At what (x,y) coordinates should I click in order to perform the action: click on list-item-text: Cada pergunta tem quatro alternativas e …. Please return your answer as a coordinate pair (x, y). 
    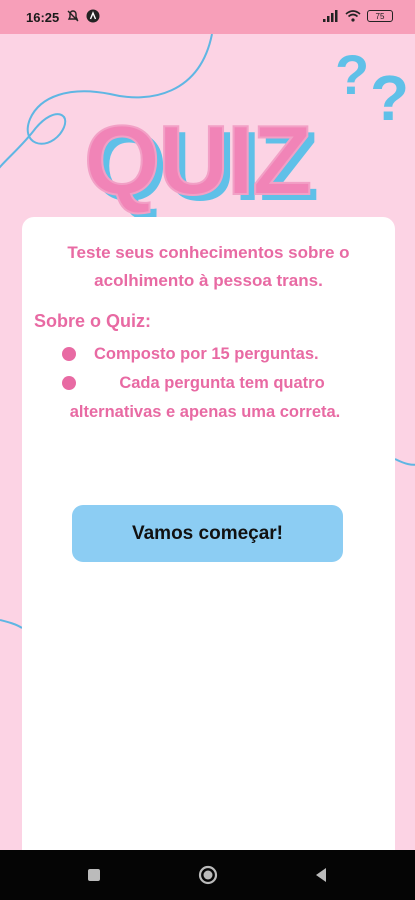
    Looking at the image, I should click on (205, 397).